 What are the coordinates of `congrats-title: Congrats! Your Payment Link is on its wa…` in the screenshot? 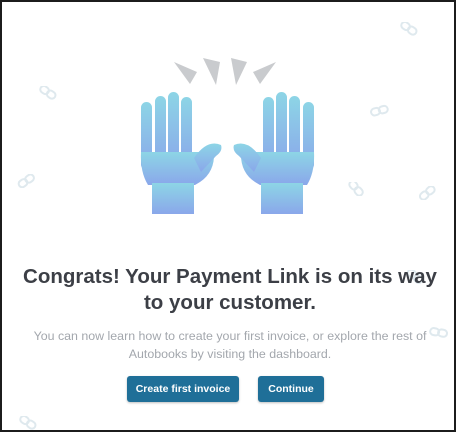 It's located at (230, 289).